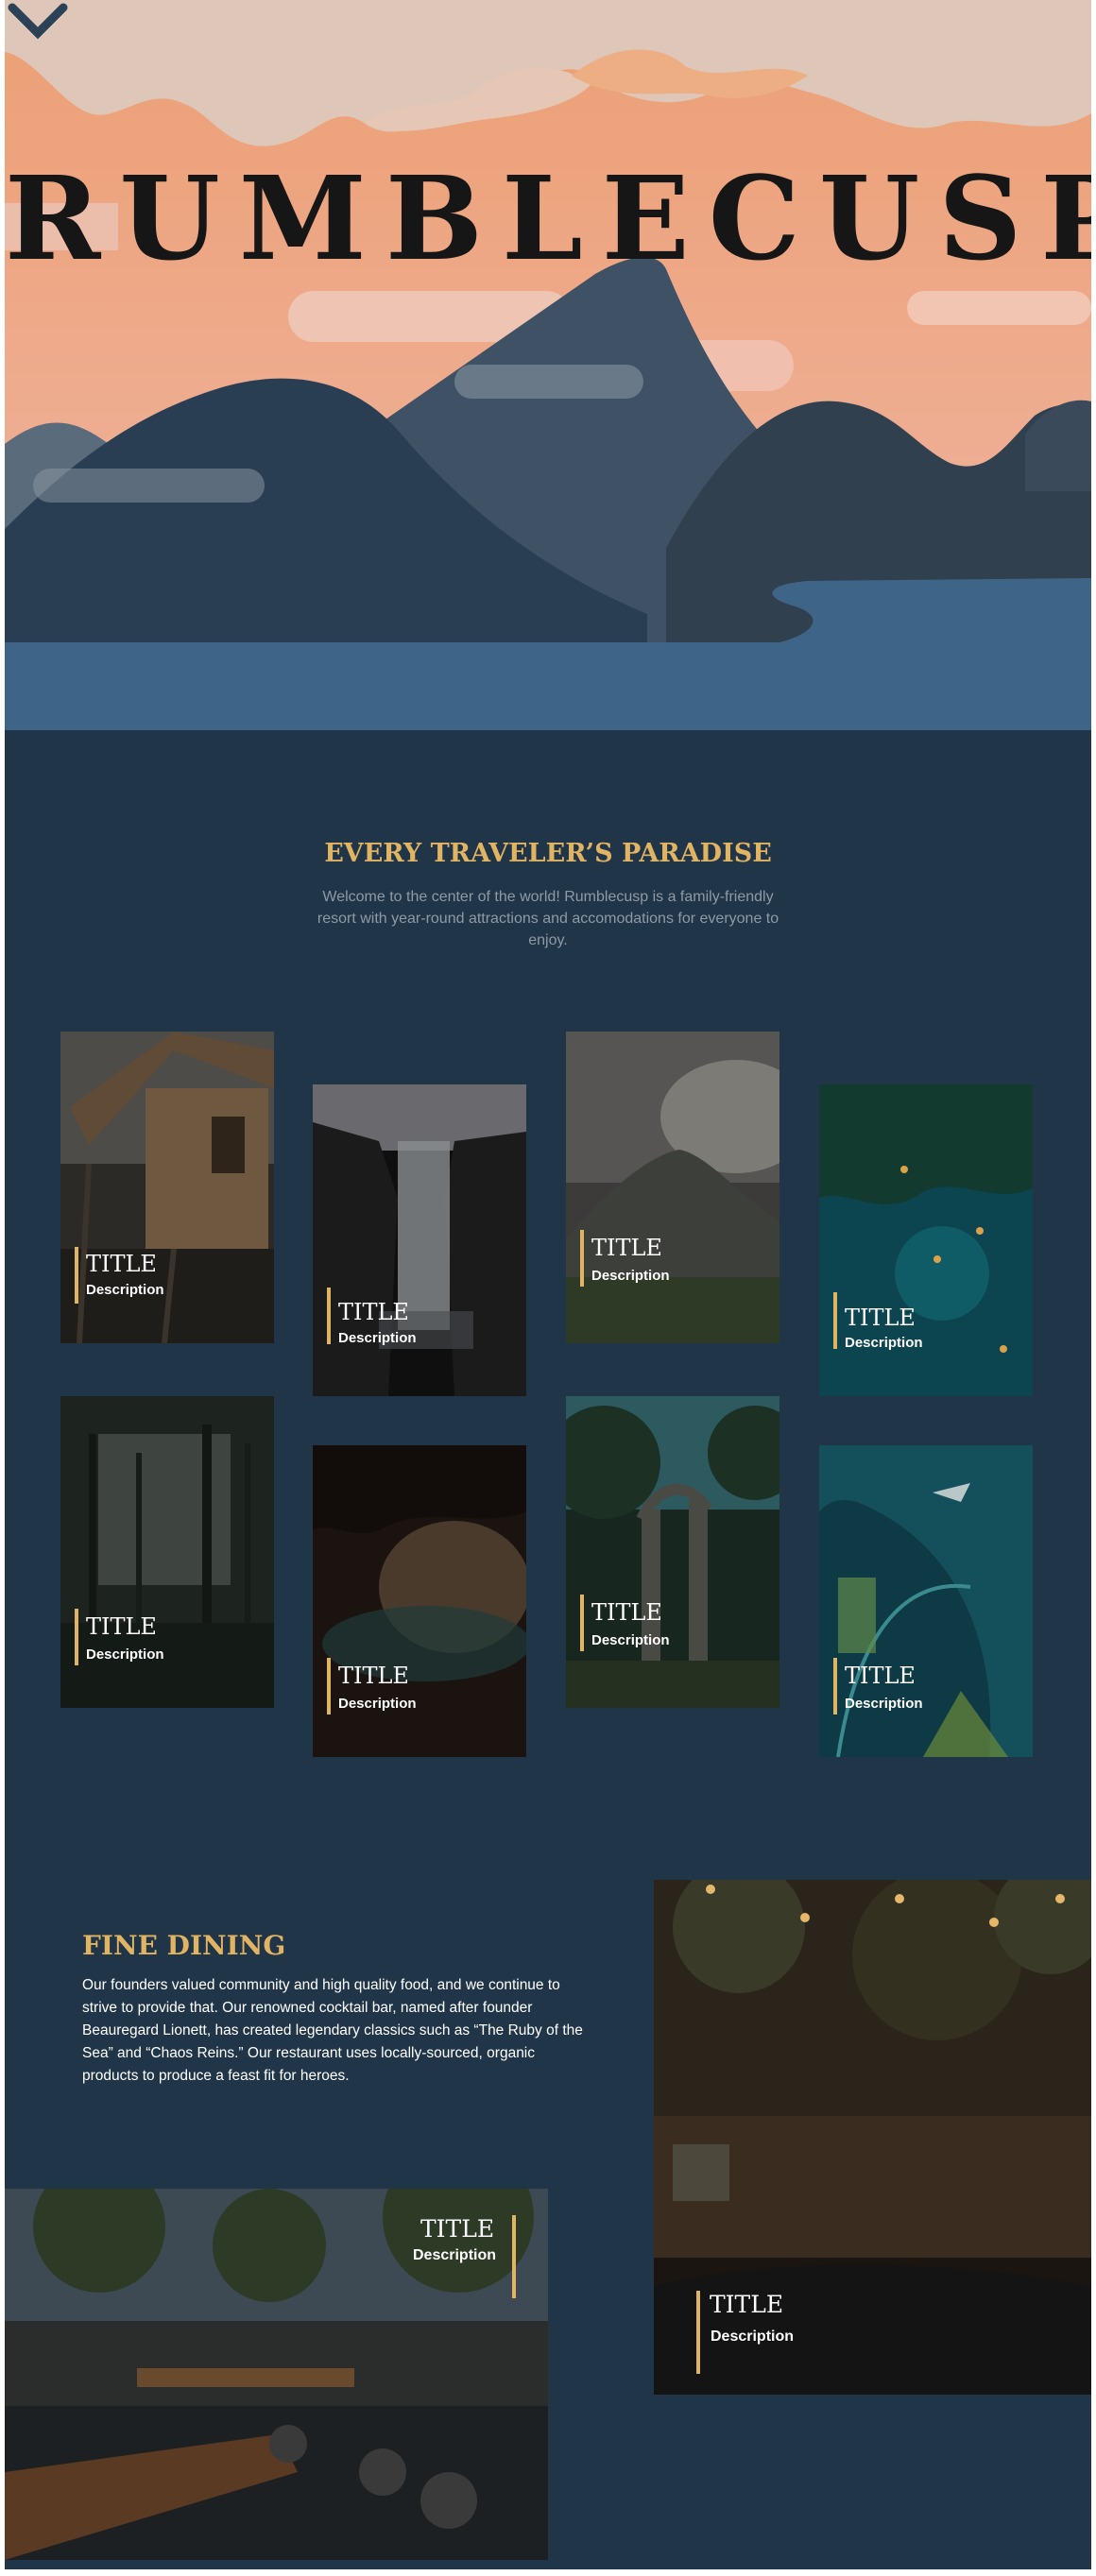  I want to click on ruins-photo, so click(672, 1552).